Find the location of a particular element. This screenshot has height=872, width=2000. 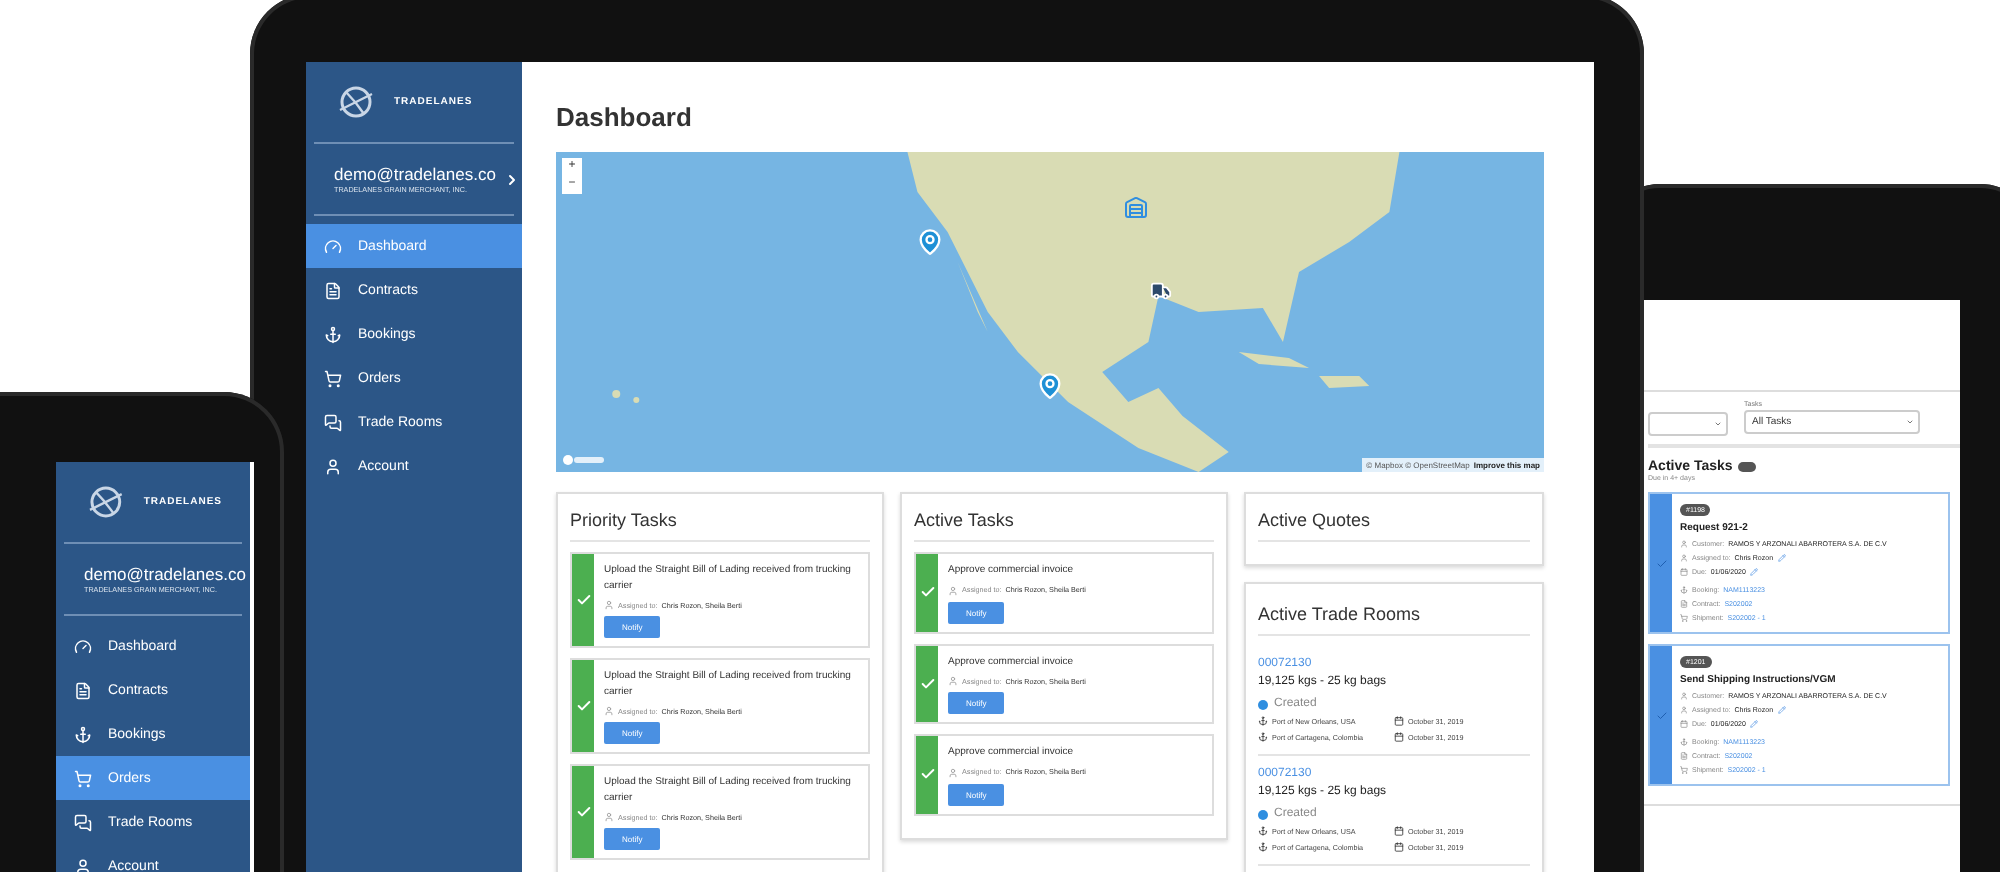

panel-title: Active Quotes is located at coordinates (1394, 518).